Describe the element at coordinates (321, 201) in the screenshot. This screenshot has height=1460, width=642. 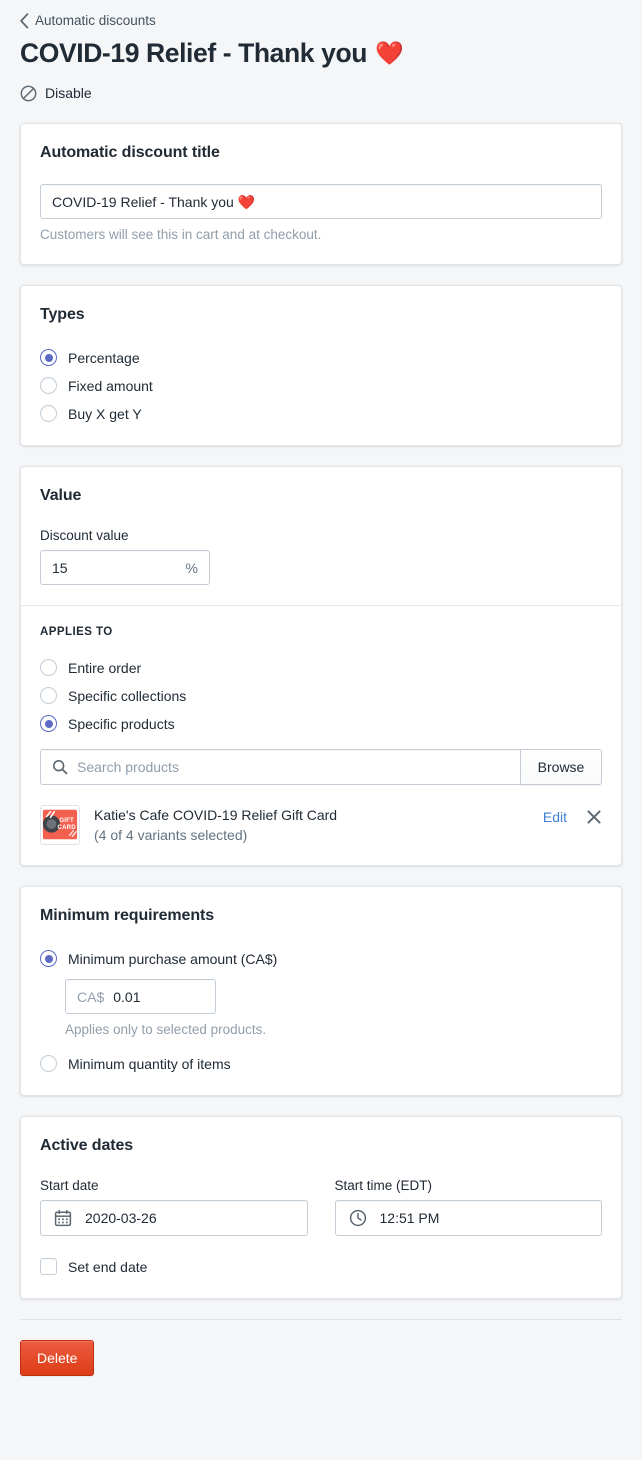
I see `discount-title-input: COVID-19 Relief - Thank you ❤️` at that location.